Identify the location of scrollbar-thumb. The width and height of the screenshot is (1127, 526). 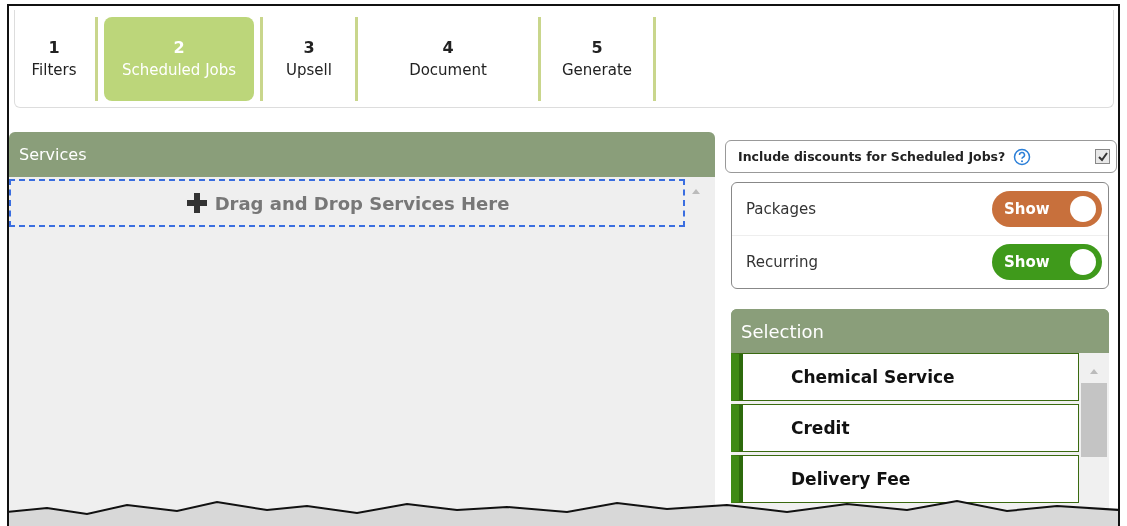
(1094, 420).